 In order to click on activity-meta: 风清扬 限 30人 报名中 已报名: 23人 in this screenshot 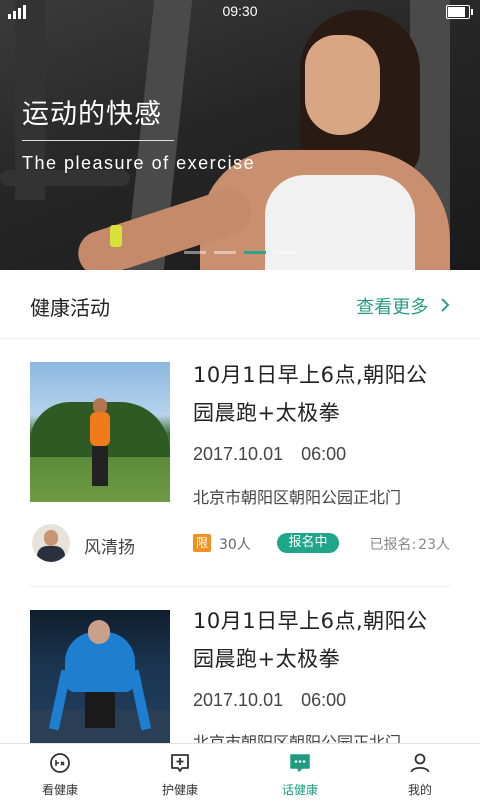, I will do `click(240, 544)`.